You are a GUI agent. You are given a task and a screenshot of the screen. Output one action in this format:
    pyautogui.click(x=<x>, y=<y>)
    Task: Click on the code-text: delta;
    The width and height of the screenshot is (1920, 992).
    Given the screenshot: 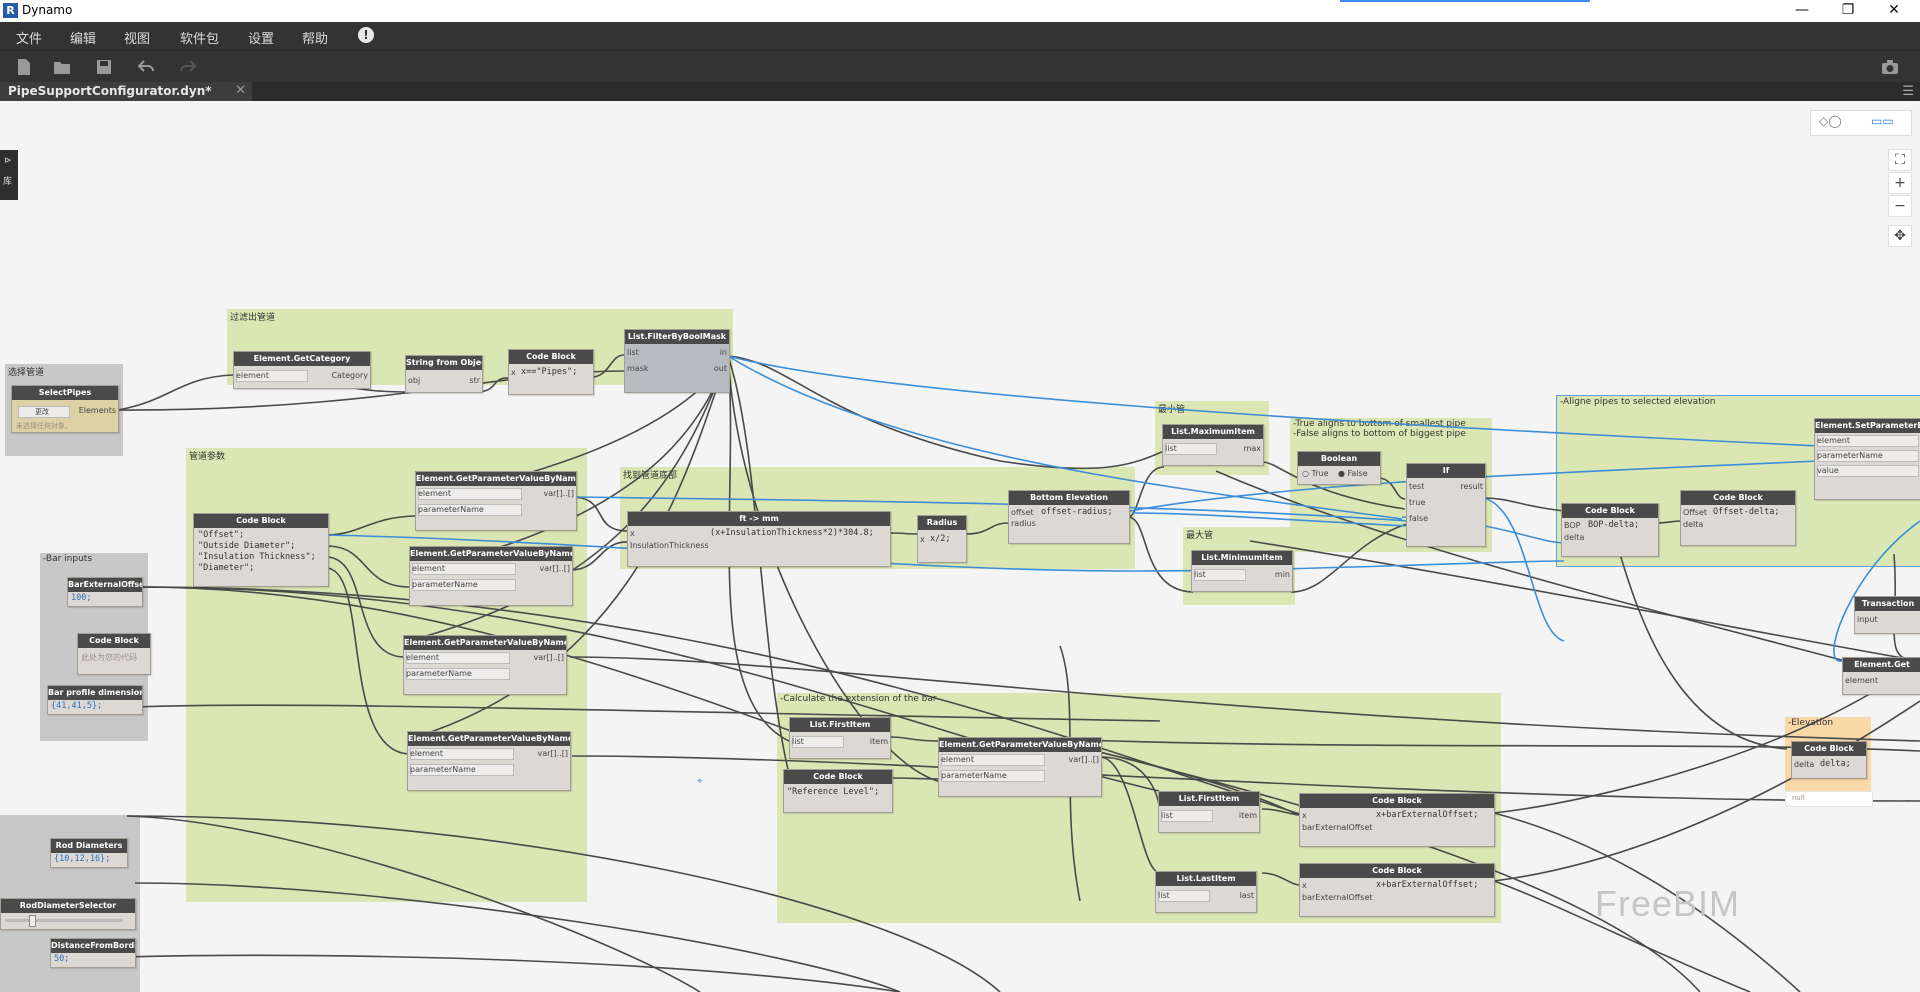 What is the action you would take?
    pyautogui.click(x=1835, y=764)
    